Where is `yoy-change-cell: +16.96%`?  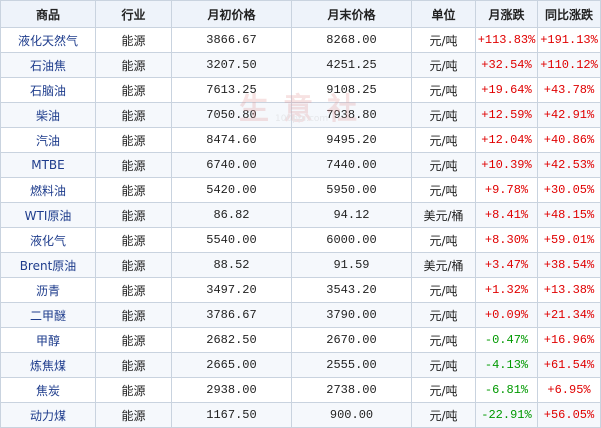 yoy-change-cell: +16.96% is located at coordinates (569, 340).